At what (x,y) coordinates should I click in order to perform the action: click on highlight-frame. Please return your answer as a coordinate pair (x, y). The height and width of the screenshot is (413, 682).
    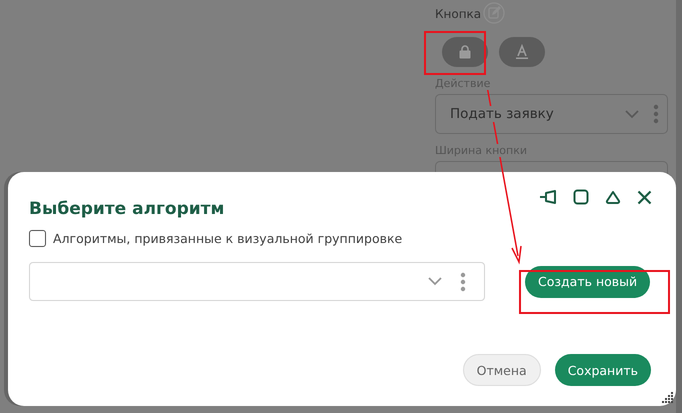
    Looking at the image, I should click on (455, 53).